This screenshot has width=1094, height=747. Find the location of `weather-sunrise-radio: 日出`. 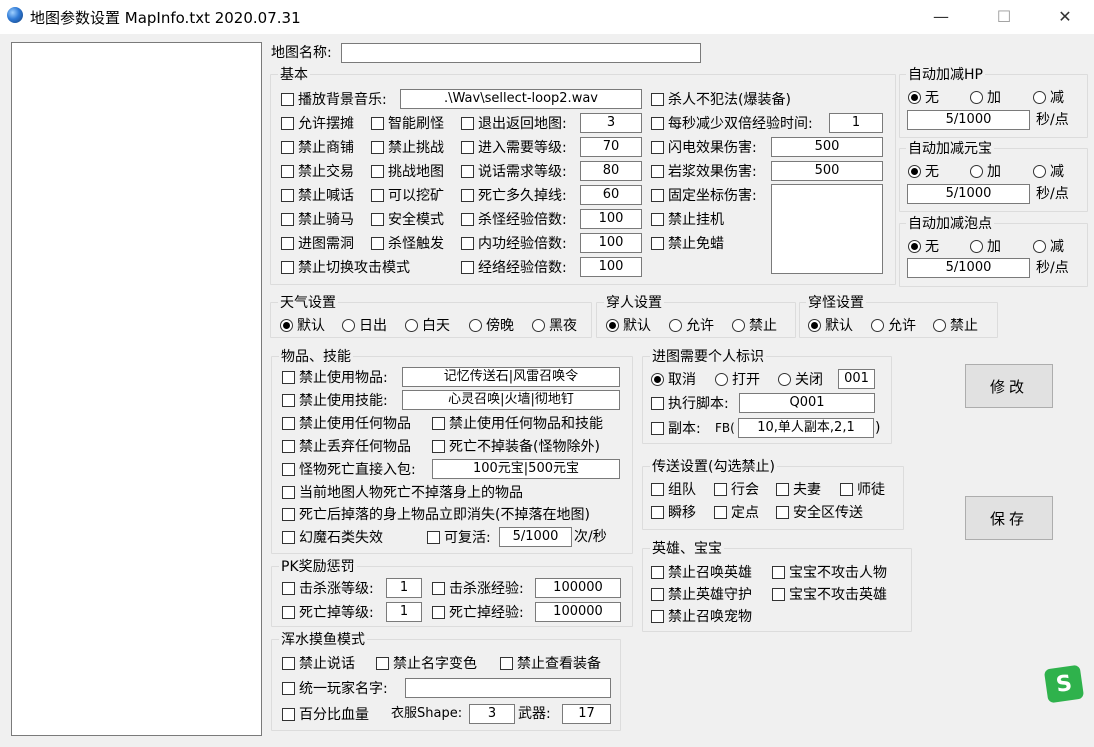

weather-sunrise-radio: 日出 is located at coordinates (364, 325).